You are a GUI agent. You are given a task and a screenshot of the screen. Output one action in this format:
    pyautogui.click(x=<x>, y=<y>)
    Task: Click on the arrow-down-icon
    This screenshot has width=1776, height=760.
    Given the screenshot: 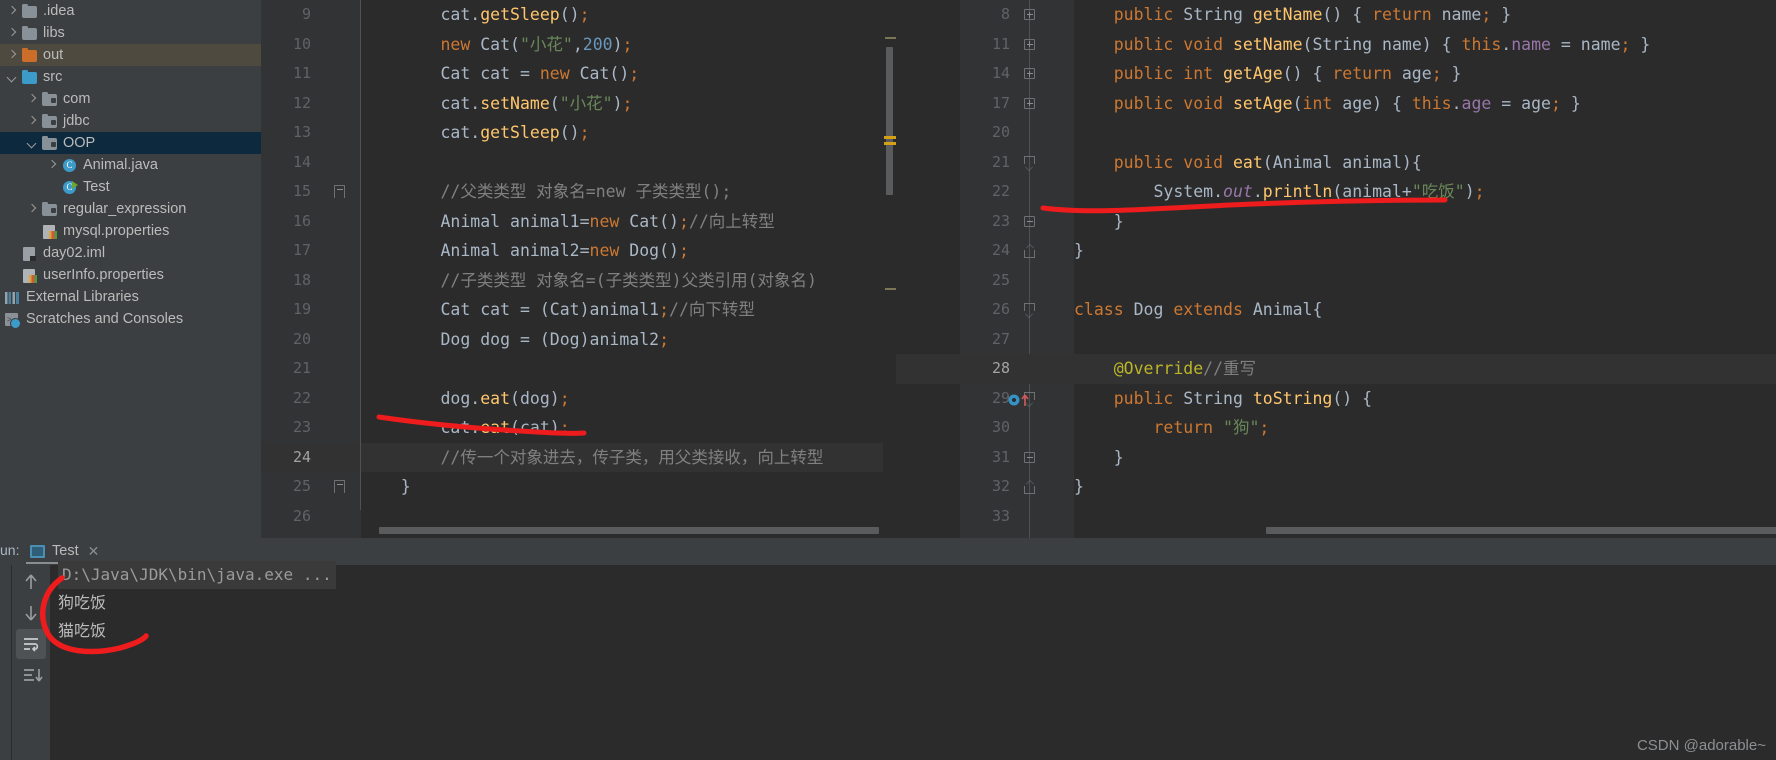 What is the action you would take?
    pyautogui.click(x=31, y=613)
    